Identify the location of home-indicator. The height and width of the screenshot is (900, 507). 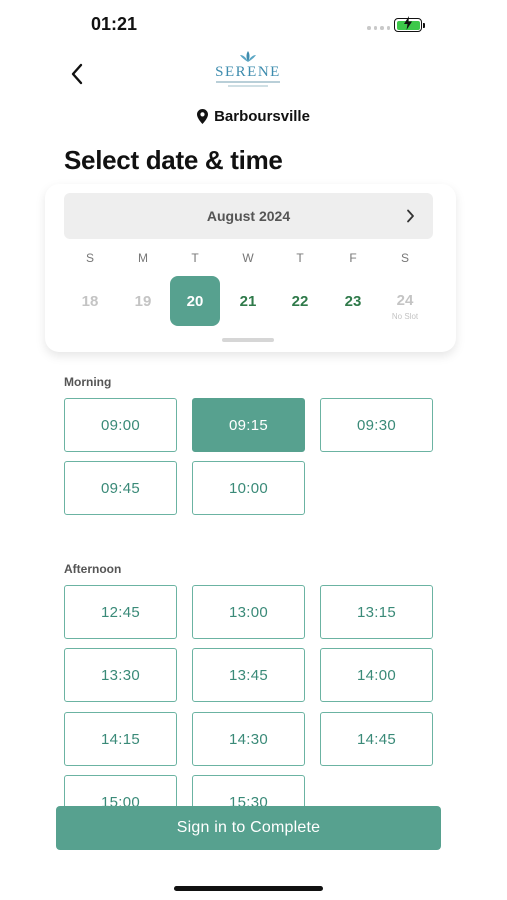
(248, 888).